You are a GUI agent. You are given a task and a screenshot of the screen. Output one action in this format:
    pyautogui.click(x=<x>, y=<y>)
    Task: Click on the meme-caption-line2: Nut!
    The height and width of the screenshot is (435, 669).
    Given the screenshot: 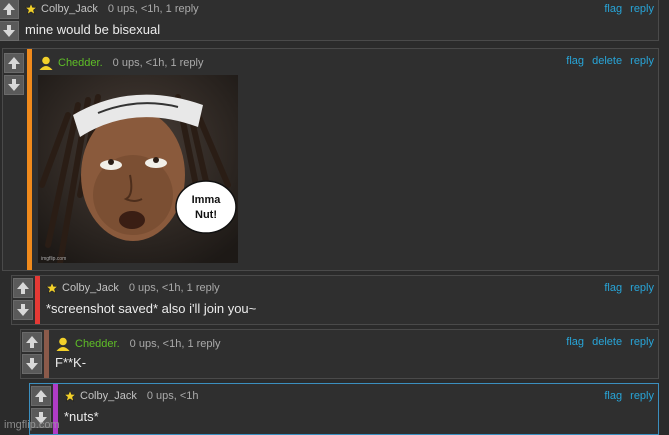 What is the action you would take?
    pyautogui.click(x=206, y=215)
    